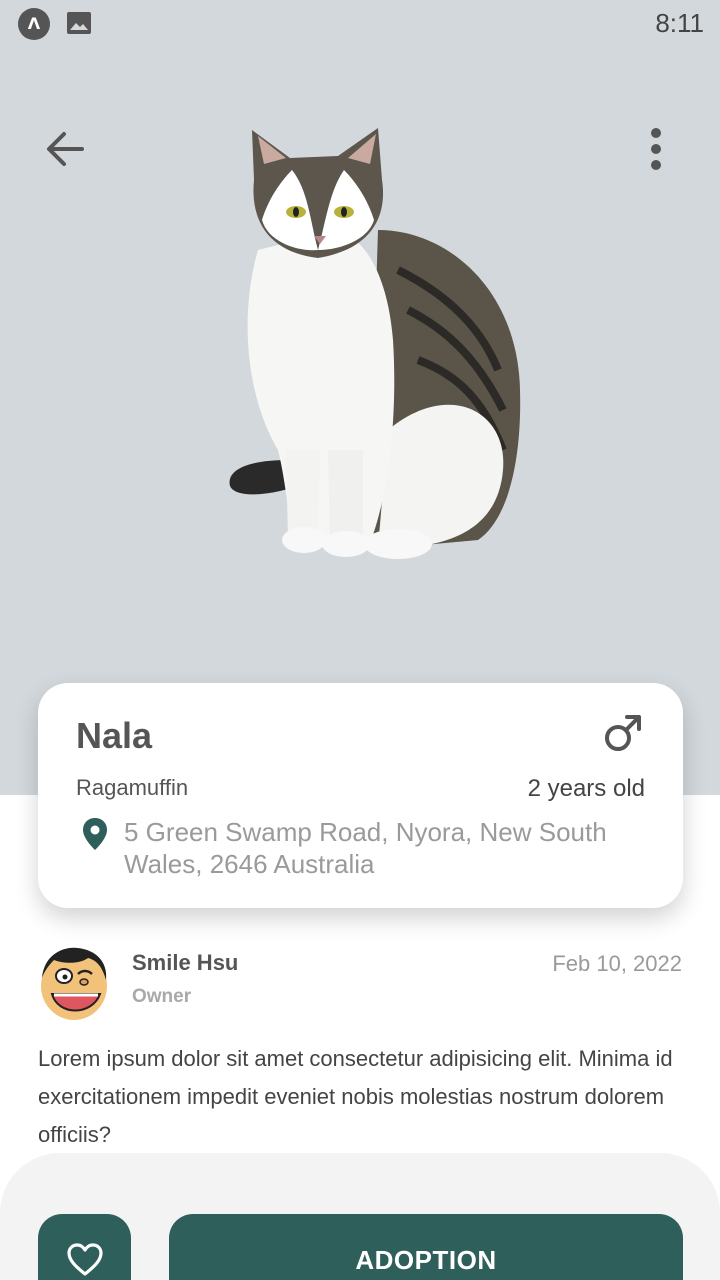  Describe the element at coordinates (85, 1259) in the screenshot. I see `heart-icon` at that location.